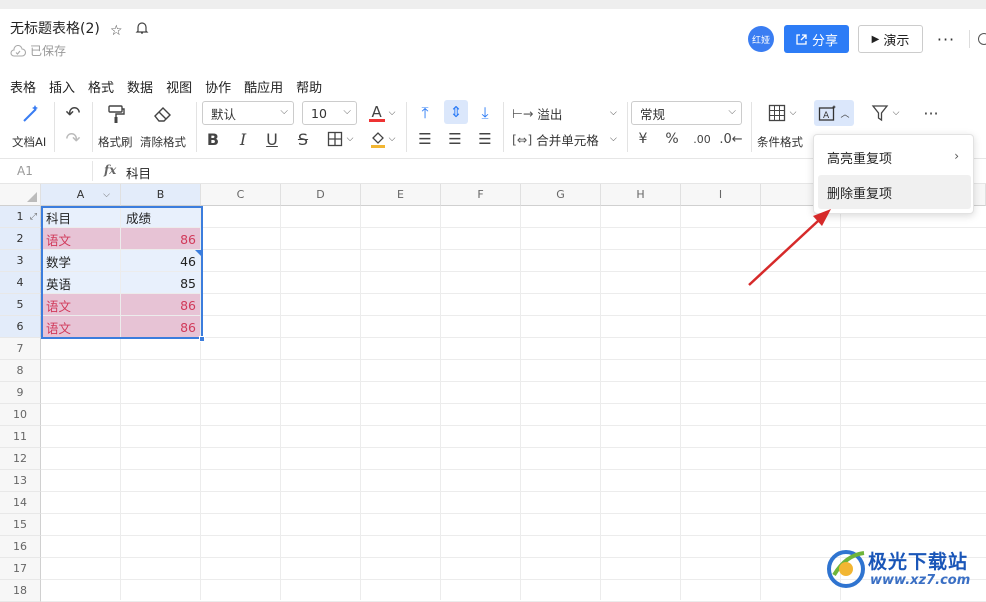  Describe the element at coordinates (846, 569) in the screenshot. I see `logo-icon` at that location.